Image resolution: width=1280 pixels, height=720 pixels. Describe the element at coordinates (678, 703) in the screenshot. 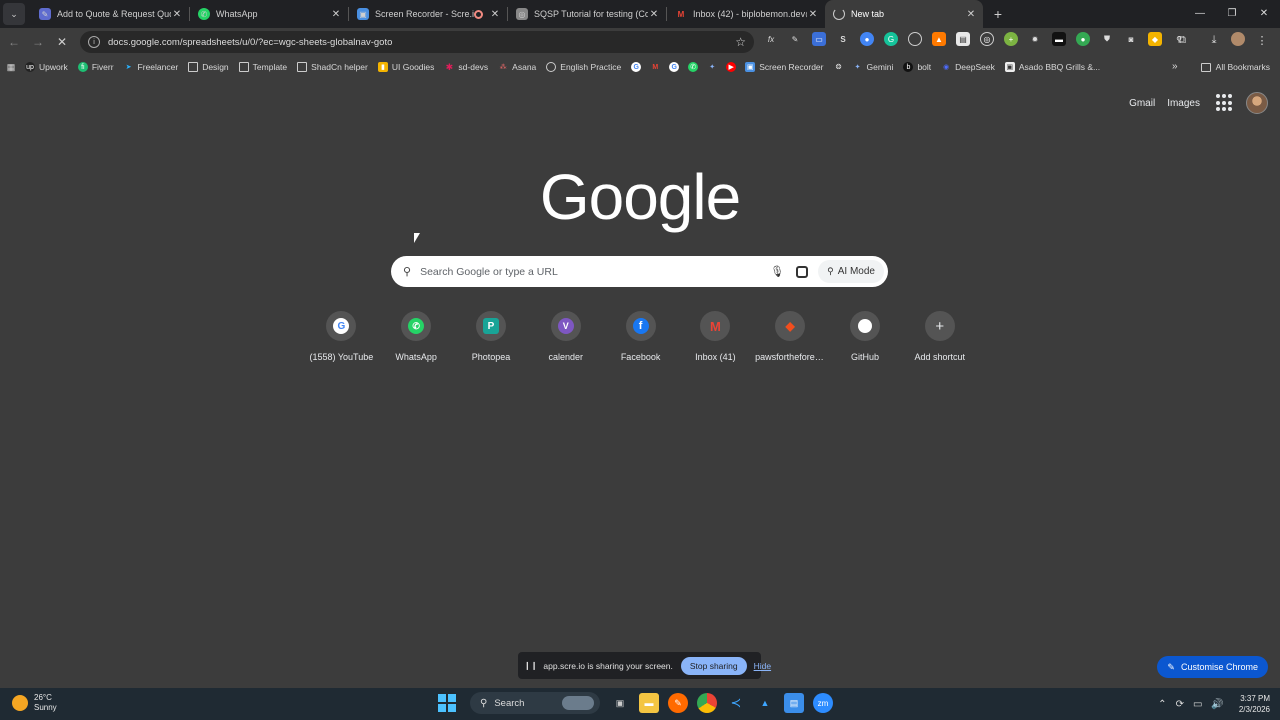

I see `orange-app-icon: ✎` at that location.